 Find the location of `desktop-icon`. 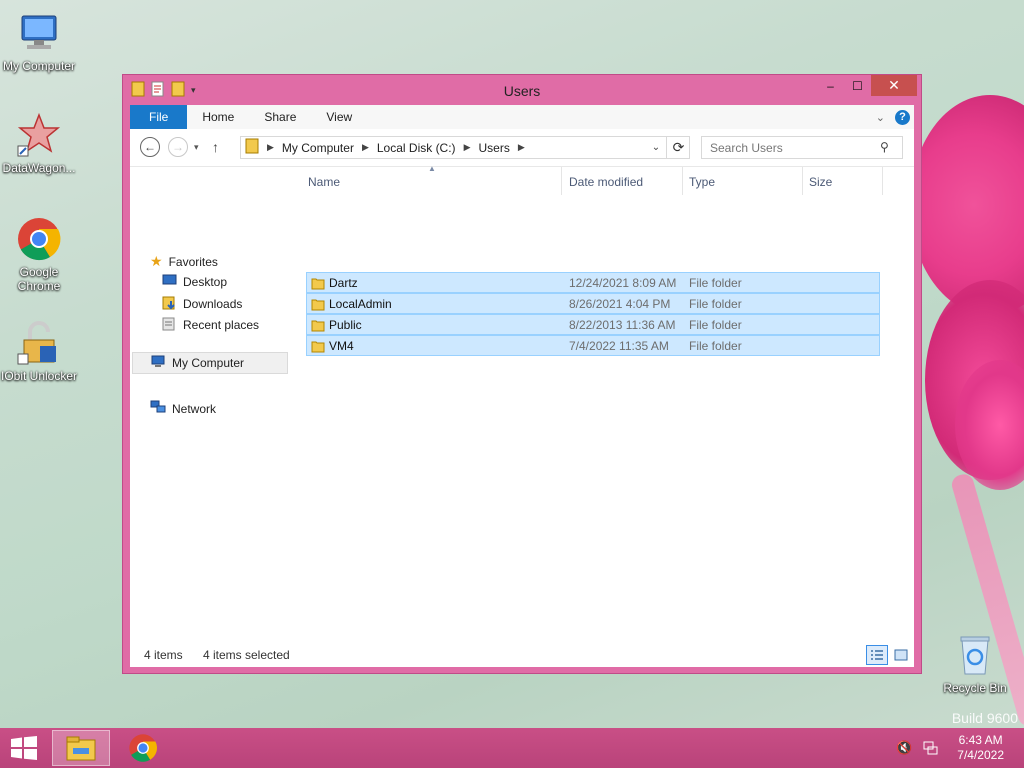

desktop-icon is located at coordinates (169, 282).